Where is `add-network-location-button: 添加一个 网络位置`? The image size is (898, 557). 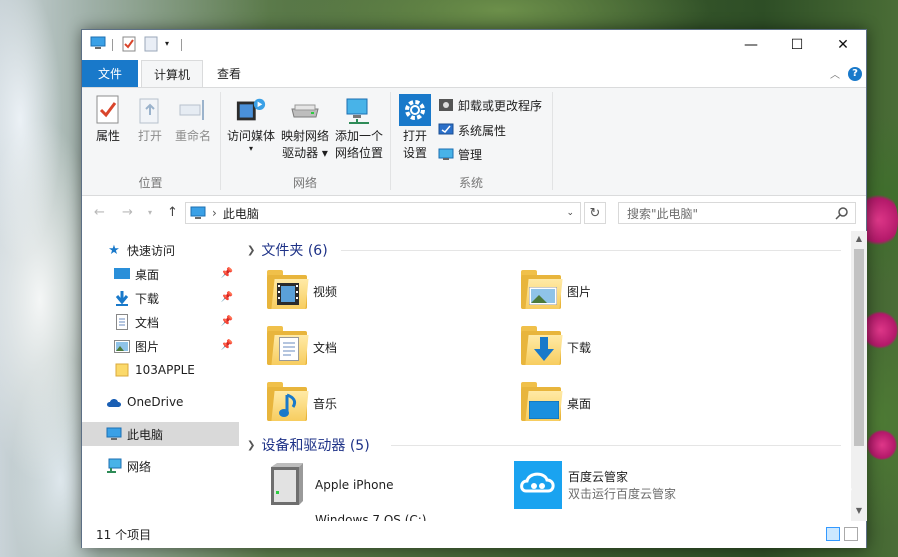
add-network-location-button: 添加一个 网络位置 is located at coordinates (359, 128).